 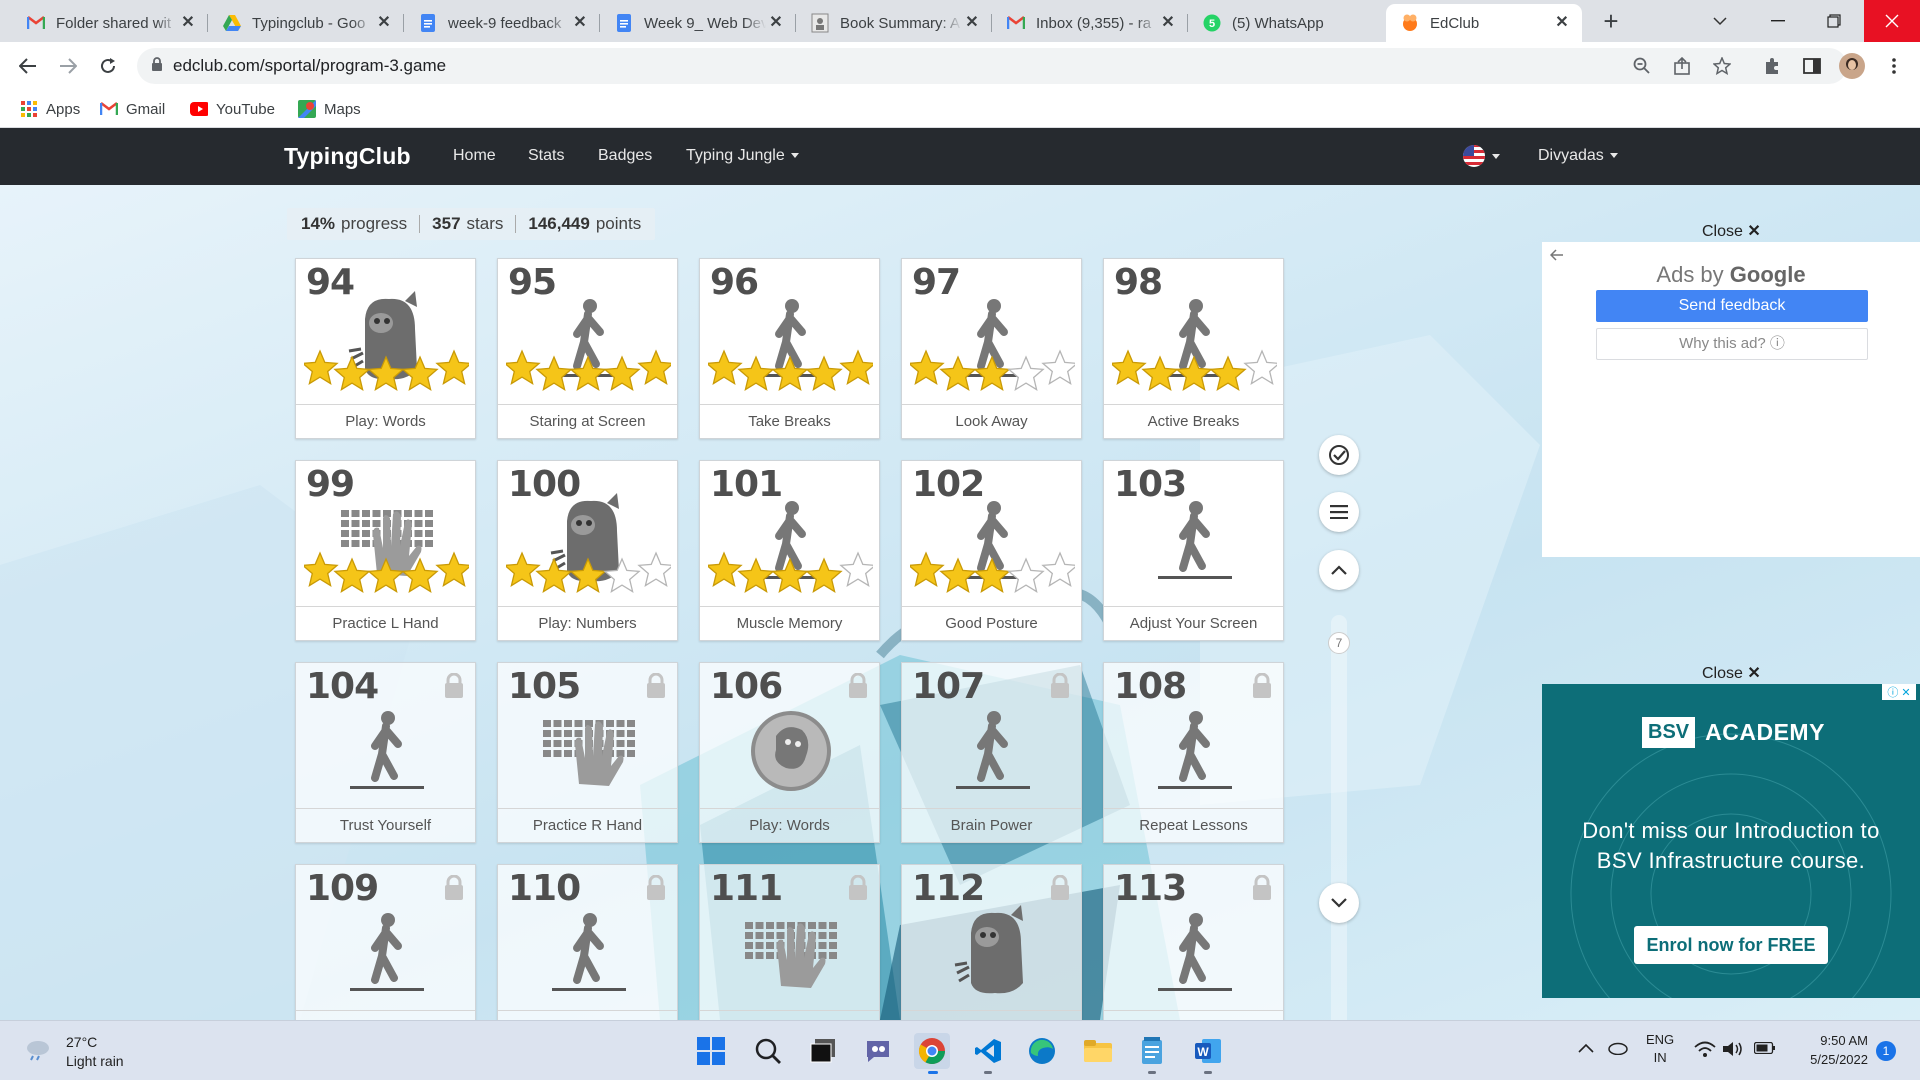 I want to click on extensions-icon, so click(x=1772, y=66).